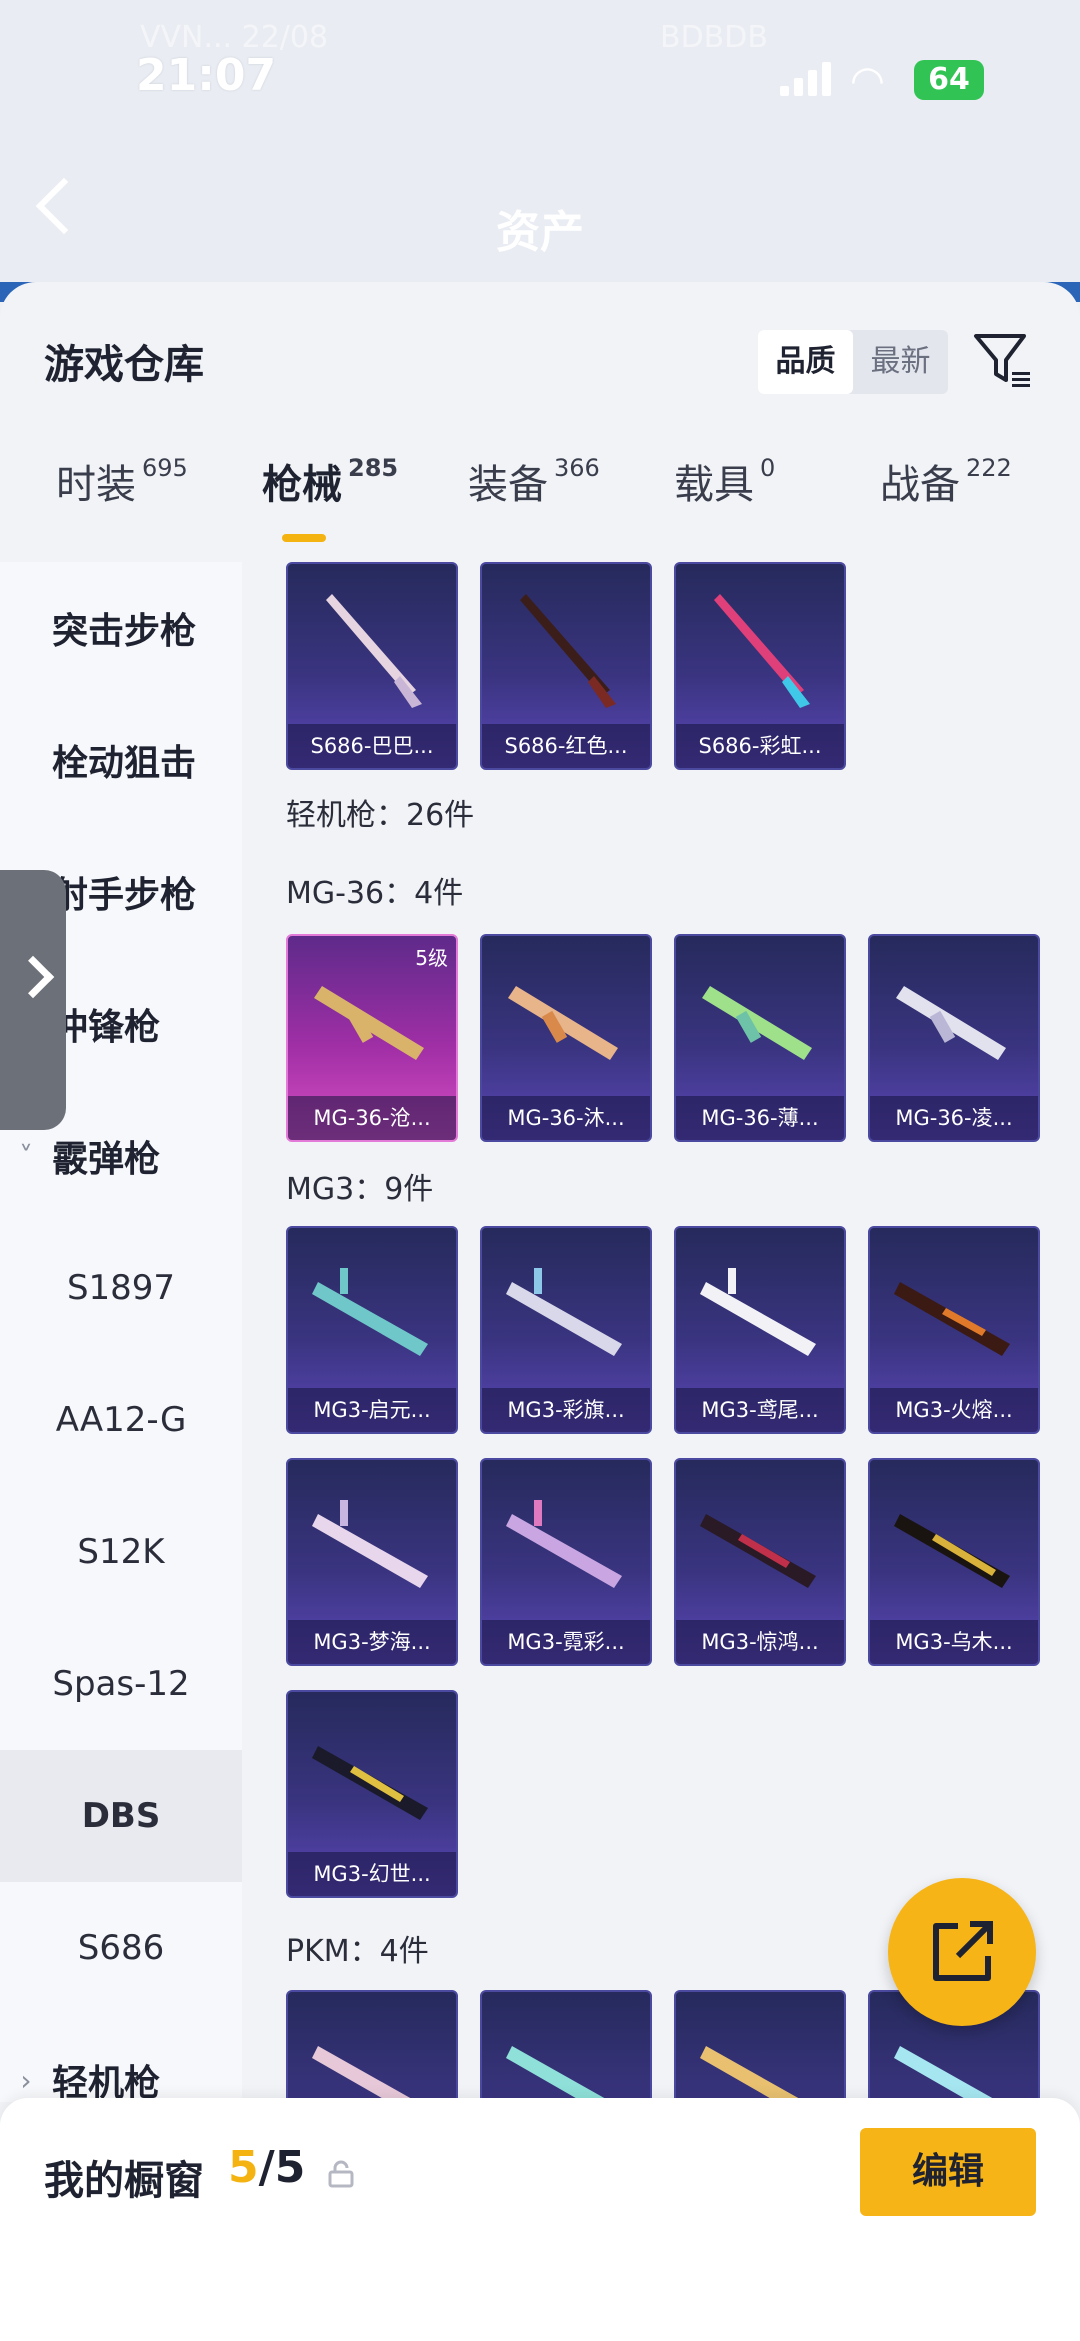 The height and width of the screenshot is (2341, 1080). I want to click on page-title: 资产, so click(540, 232).